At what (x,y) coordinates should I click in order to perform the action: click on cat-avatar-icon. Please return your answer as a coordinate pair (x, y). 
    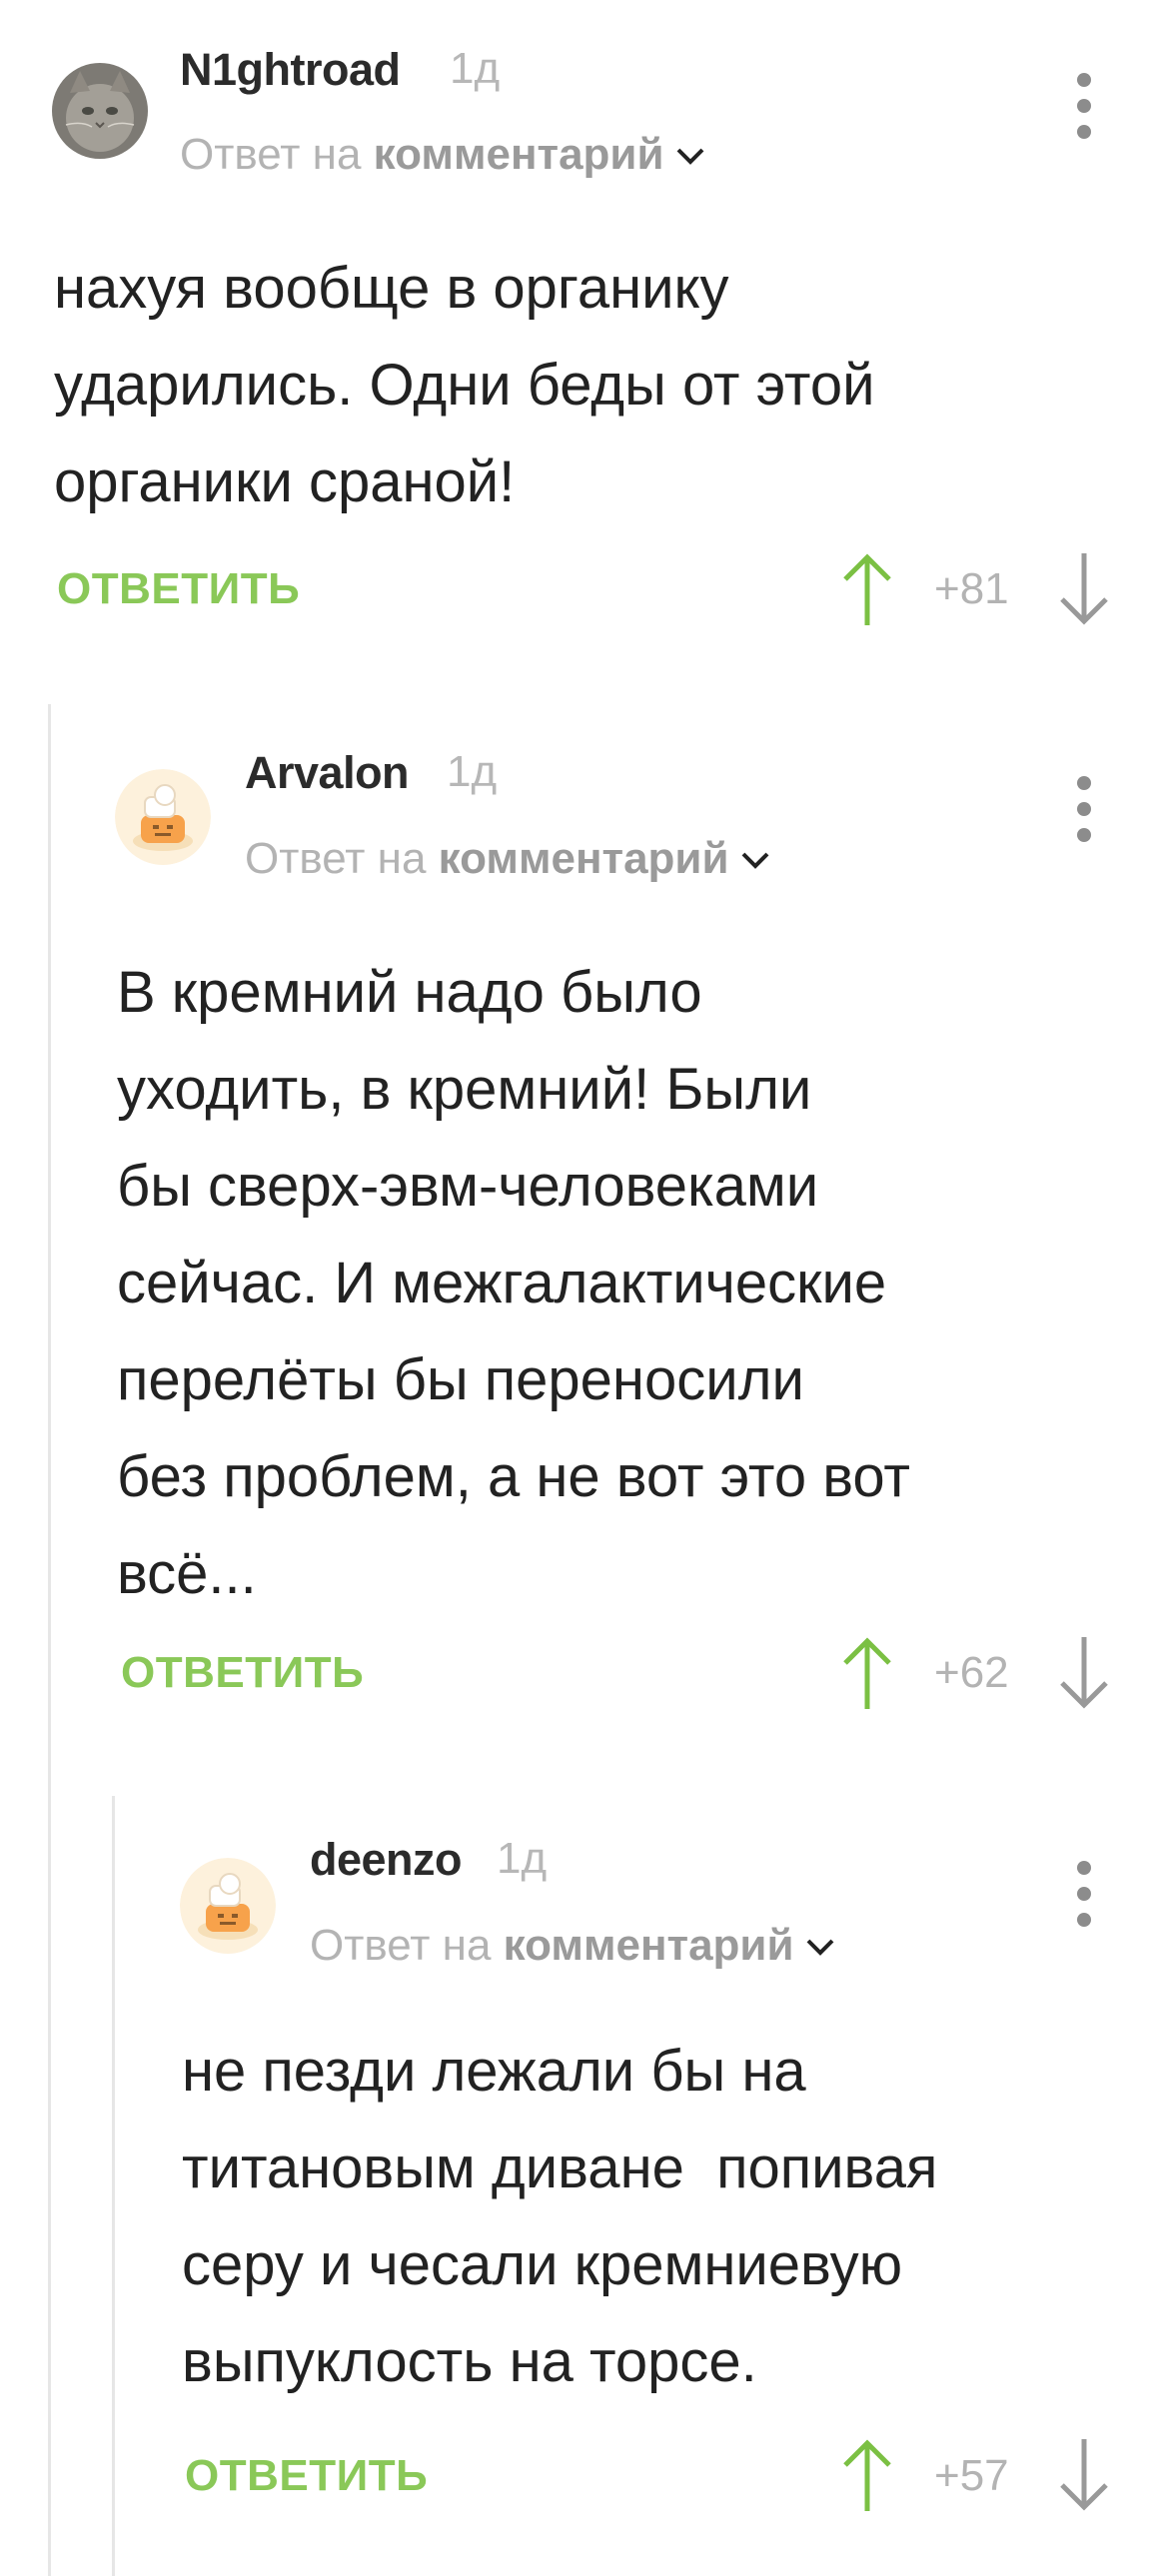
    Looking at the image, I should click on (100, 111).